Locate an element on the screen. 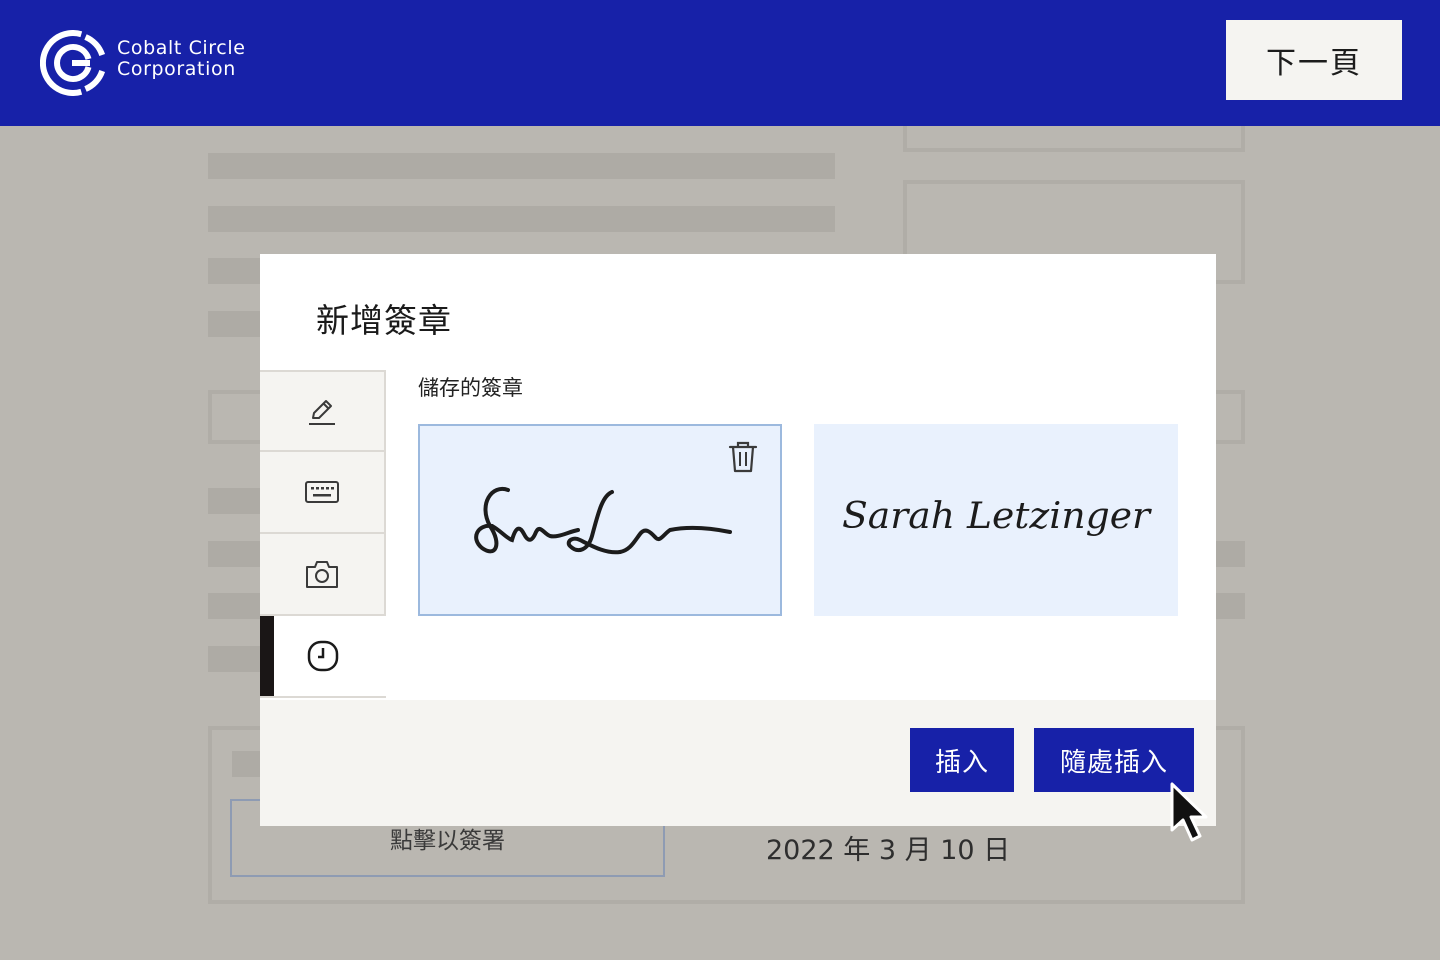  company-name: Cobalt Circle Corporation is located at coordinates (181, 59).